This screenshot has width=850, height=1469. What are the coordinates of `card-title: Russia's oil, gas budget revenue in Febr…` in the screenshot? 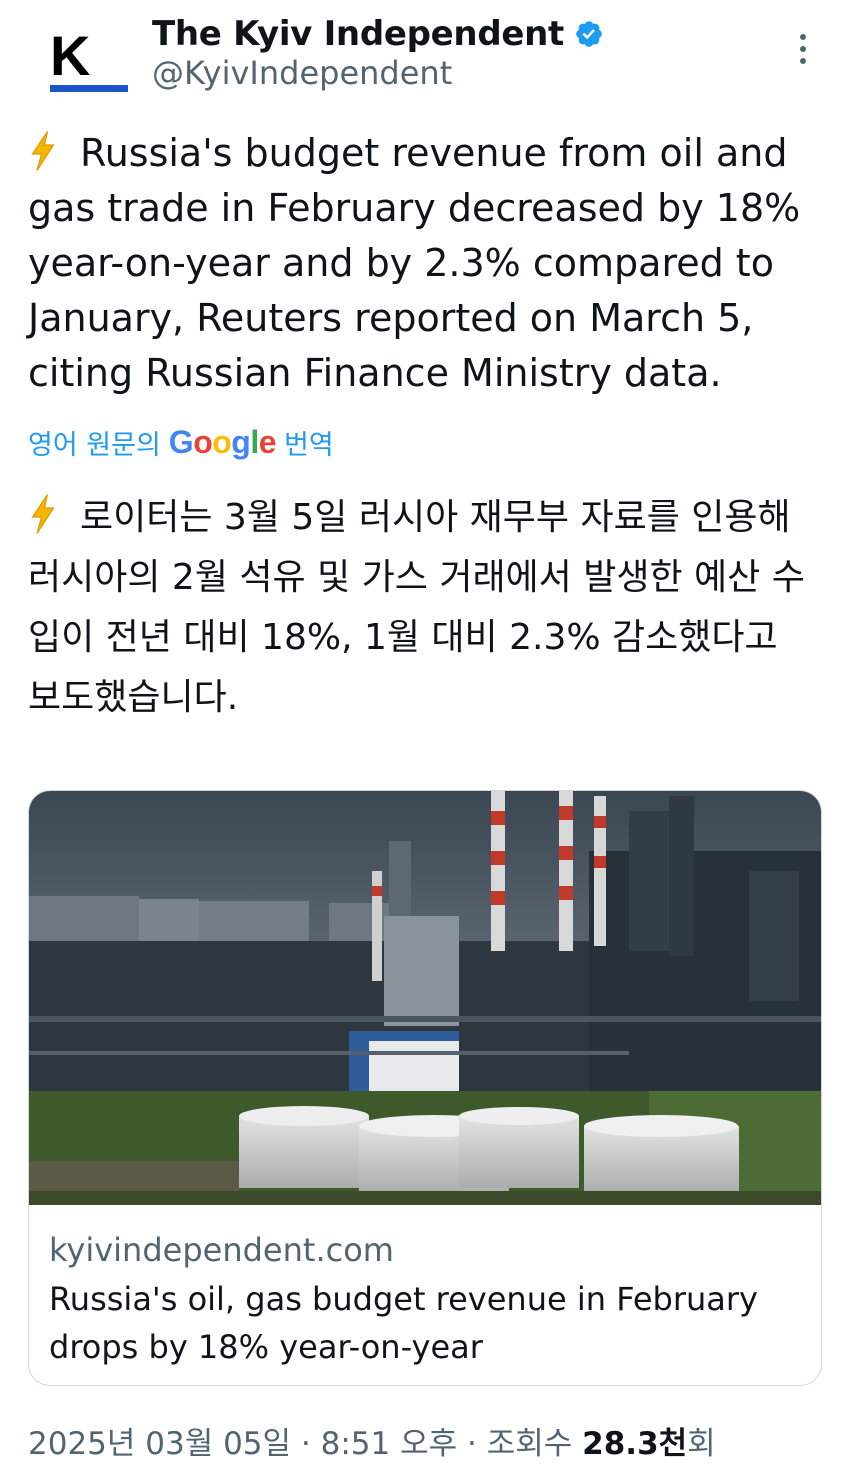 It's located at (424, 1323).